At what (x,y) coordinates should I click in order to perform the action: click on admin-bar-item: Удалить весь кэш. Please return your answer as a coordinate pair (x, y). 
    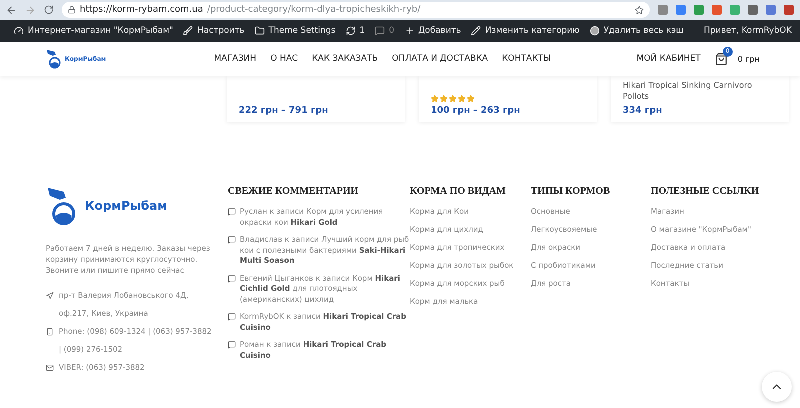
    Looking at the image, I should click on (637, 31).